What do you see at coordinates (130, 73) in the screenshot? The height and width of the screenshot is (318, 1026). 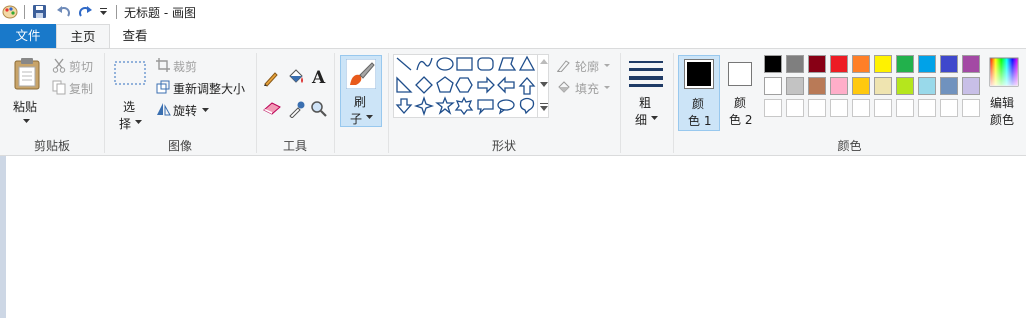 I see `select-rectangle-icon` at bounding box center [130, 73].